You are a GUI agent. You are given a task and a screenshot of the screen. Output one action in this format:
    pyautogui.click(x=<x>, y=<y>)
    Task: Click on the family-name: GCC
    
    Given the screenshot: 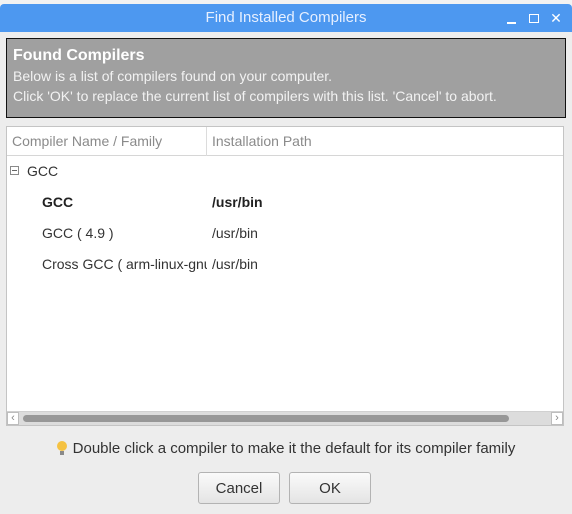 What is the action you would take?
    pyautogui.click(x=43, y=171)
    